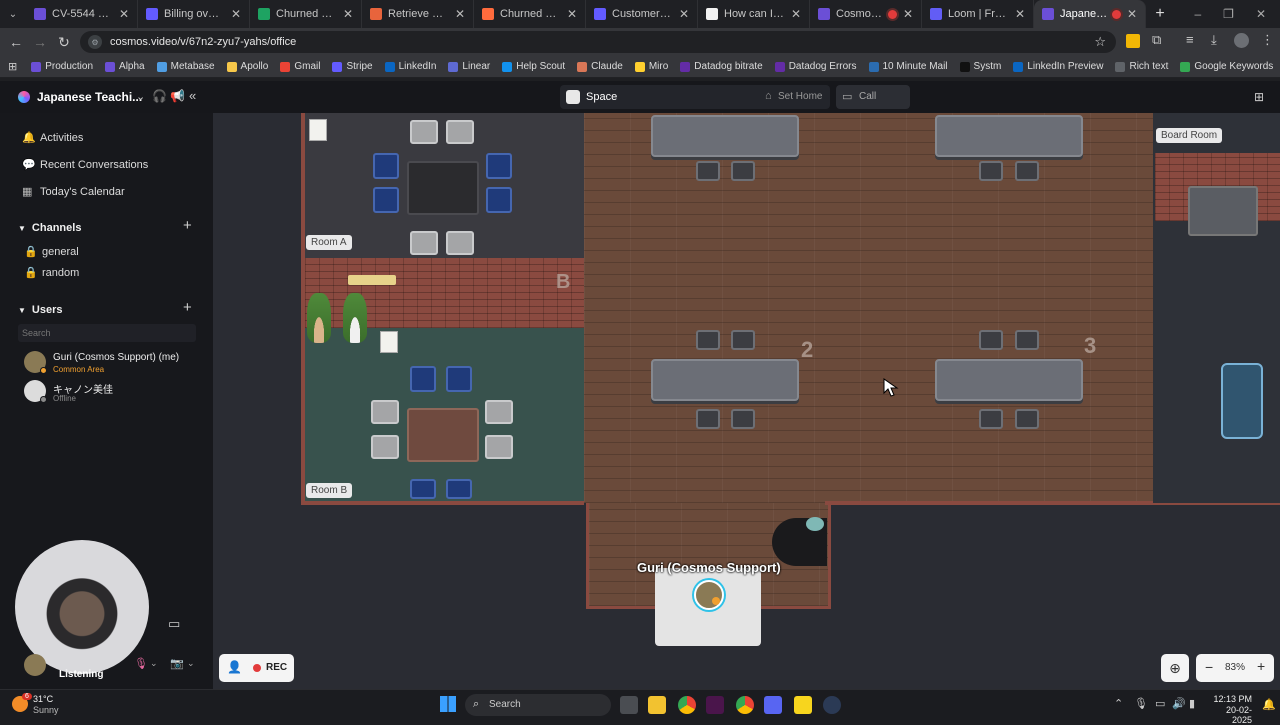 Image resolution: width=1280 pixels, height=725 pixels. What do you see at coordinates (768, 96) in the screenshot?
I see `home-icon: ⌂` at bounding box center [768, 96].